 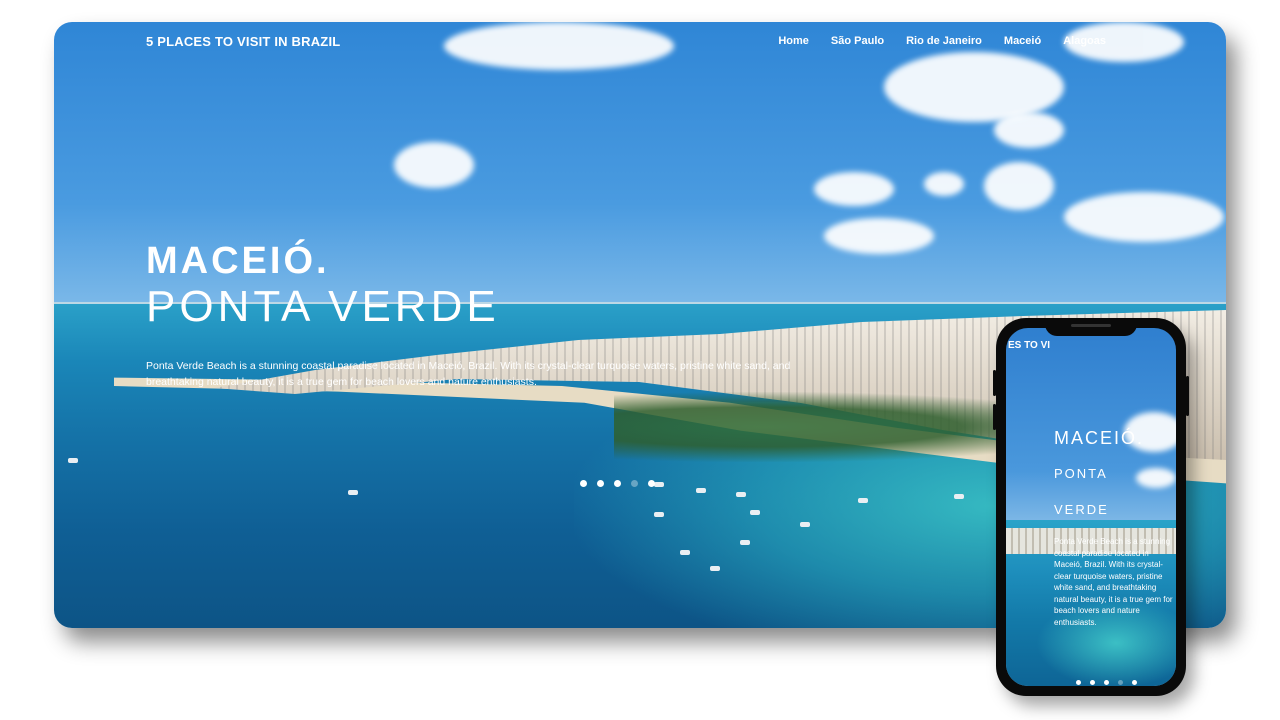 I want to click on phone-hero-title-line2: VERDE, so click(x=1081, y=509).